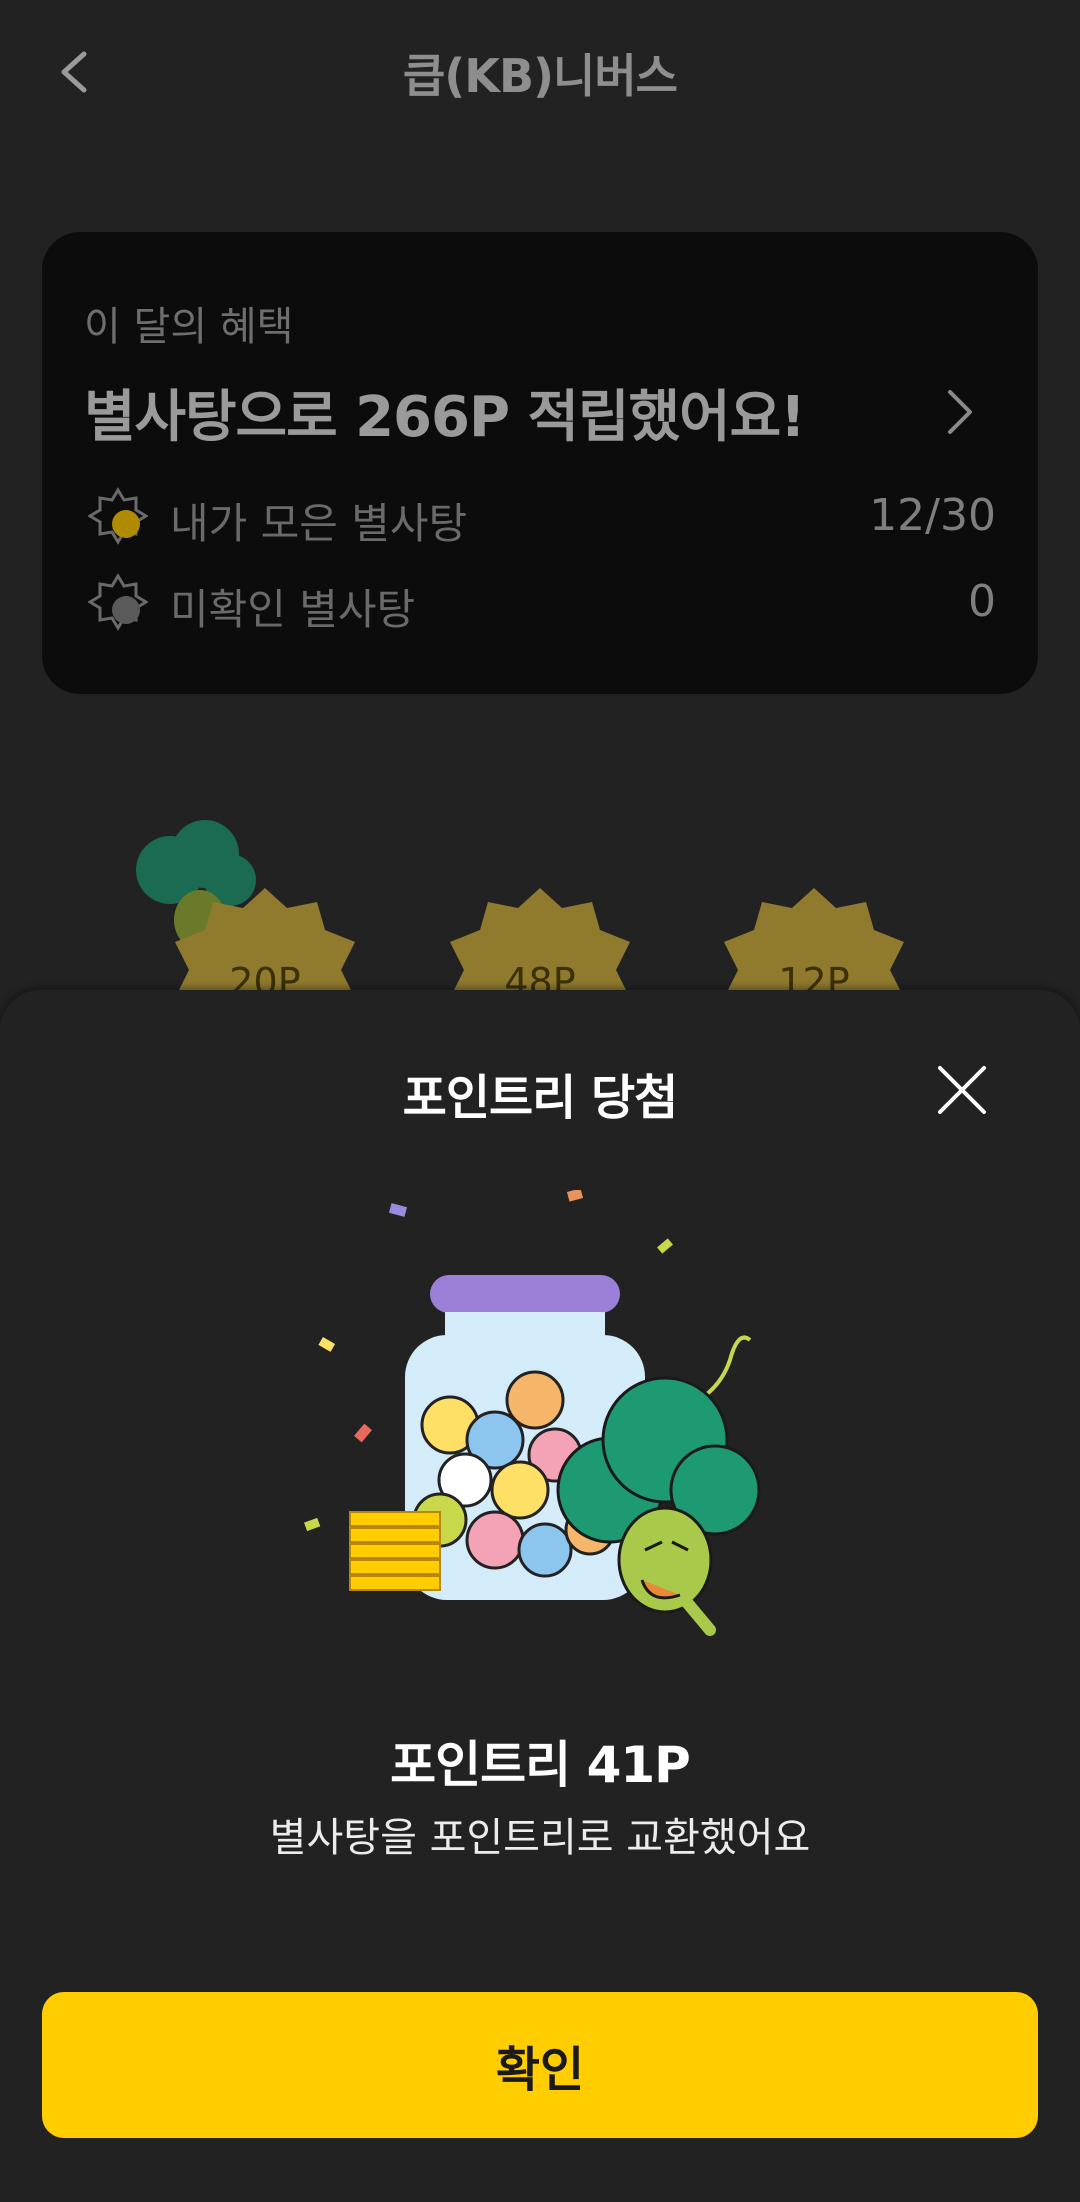 The image size is (1080, 2202). What do you see at coordinates (445, 417) in the screenshot?
I see `card-headline: 별사탕으로 266P 적립했어요!` at bounding box center [445, 417].